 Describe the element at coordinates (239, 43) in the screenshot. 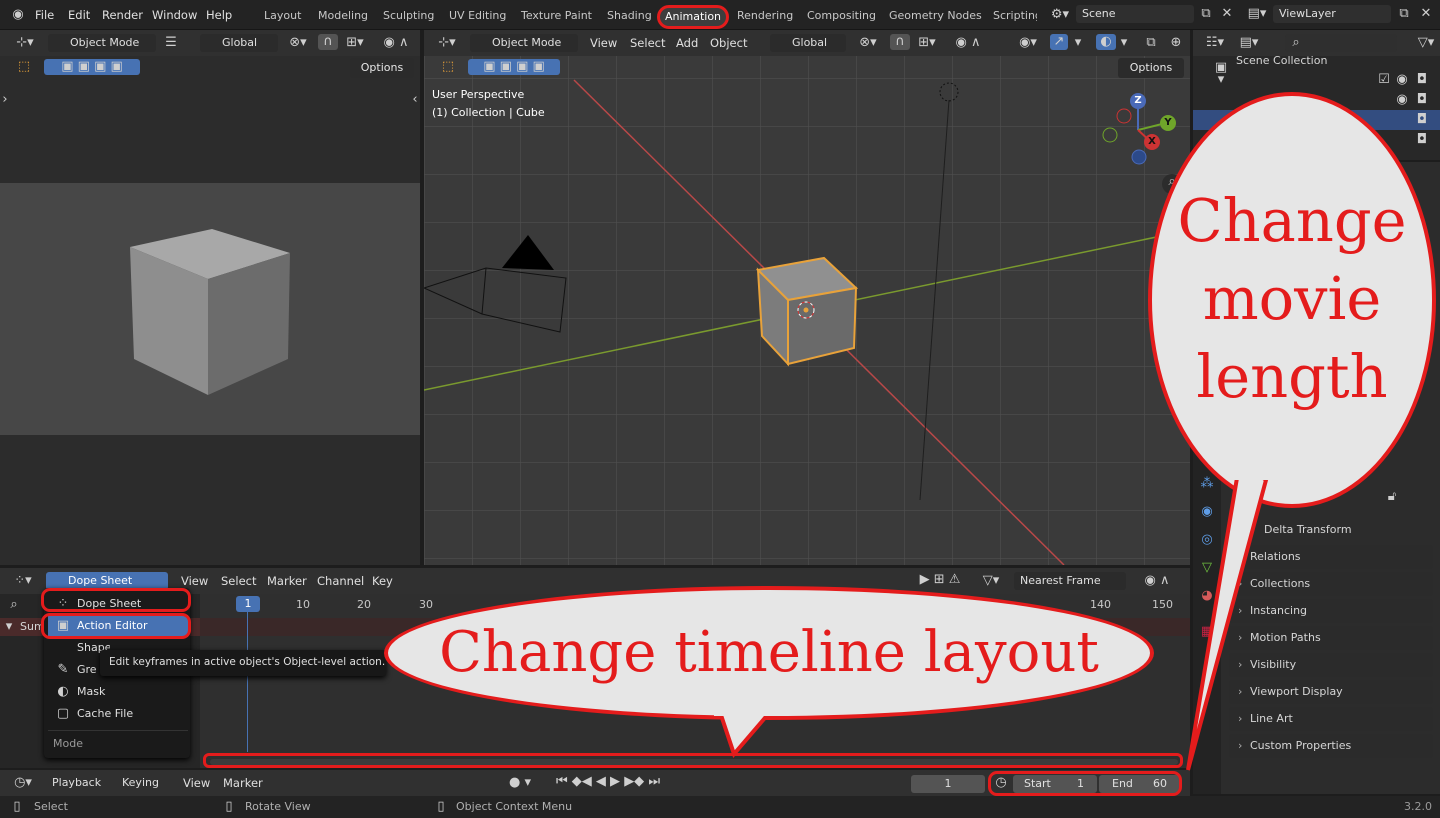

I see `orientation-dropdown: Global` at that location.